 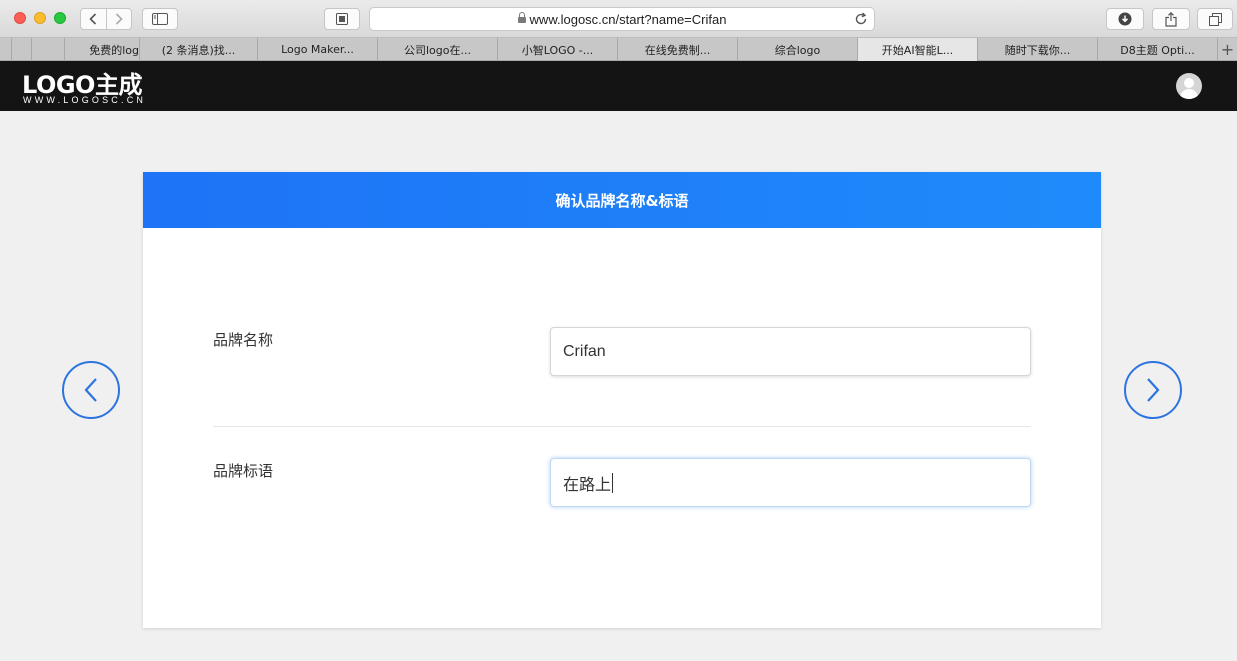 I want to click on sidebar-toggle-button, so click(x=160, y=19).